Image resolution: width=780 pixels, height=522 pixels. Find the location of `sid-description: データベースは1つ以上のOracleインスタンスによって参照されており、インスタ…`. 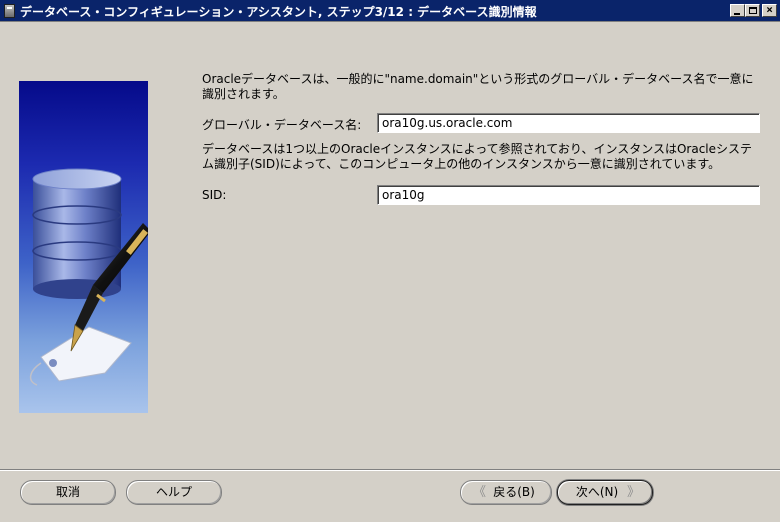

sid-description: データベースは1つ以上のOracleインスタンスによって参照されており、インスタ… is located at coordinates (477, 156).